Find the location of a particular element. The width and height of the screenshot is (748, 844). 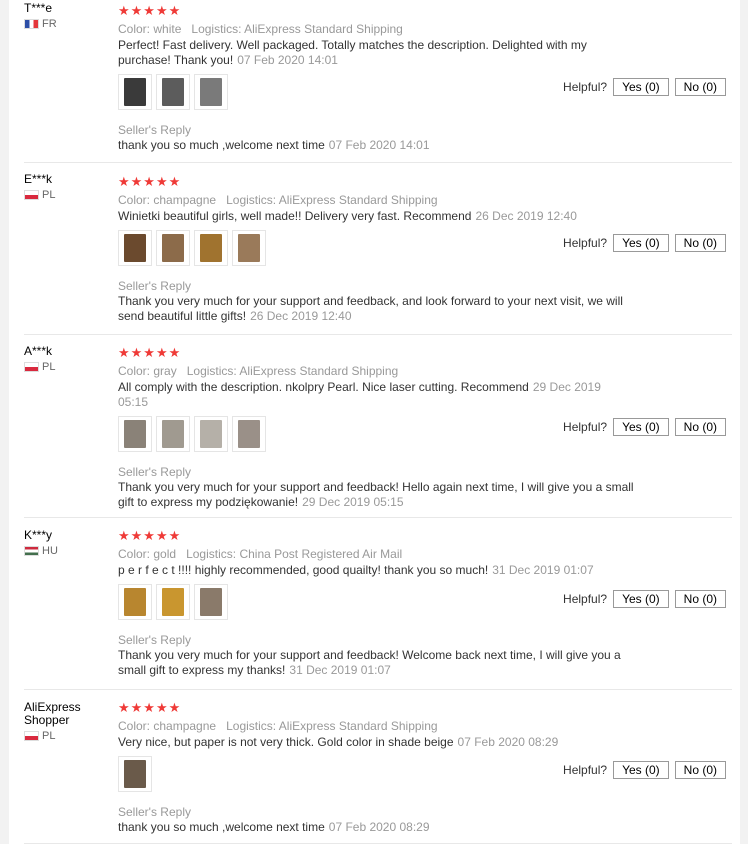

color-value: champagne is located at coordinates (185, 726).